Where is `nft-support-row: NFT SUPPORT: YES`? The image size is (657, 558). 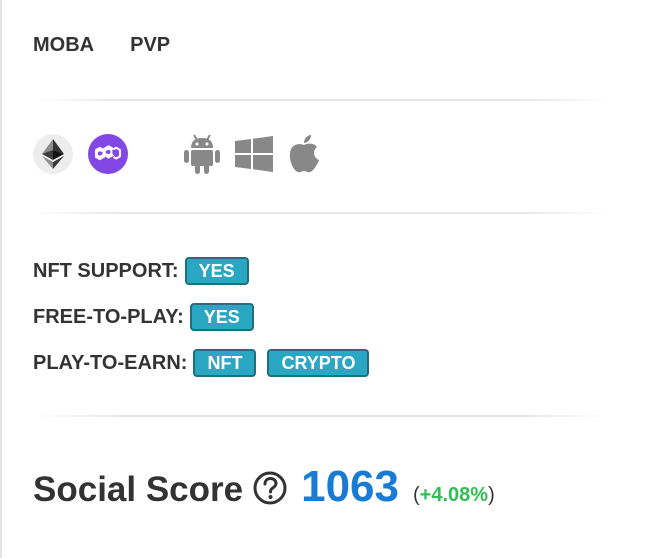
nft-support-row: NFT SUPPORT: YES is located at coordinates (206, 271).